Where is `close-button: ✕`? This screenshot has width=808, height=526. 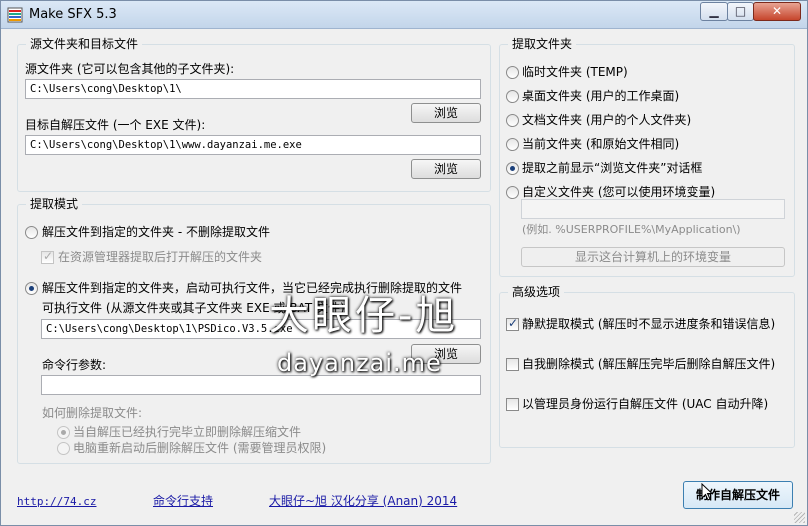 close-button: ✕ is located at coordinates (777, 11).